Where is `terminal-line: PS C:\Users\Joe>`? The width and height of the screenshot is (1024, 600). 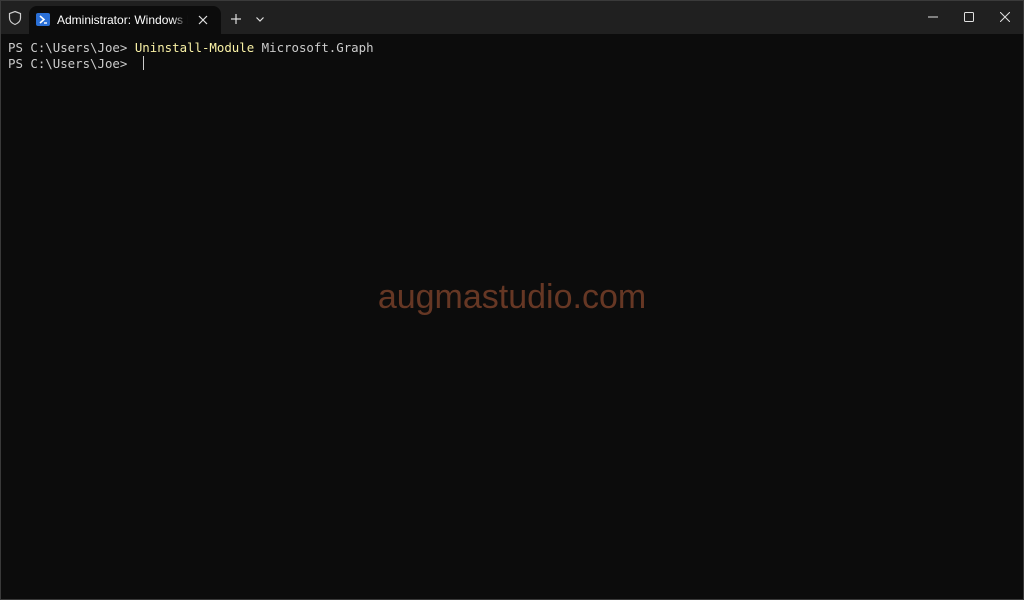
terminal-line: PS C:\Users\Joe> is located at coordinates (76, 64).